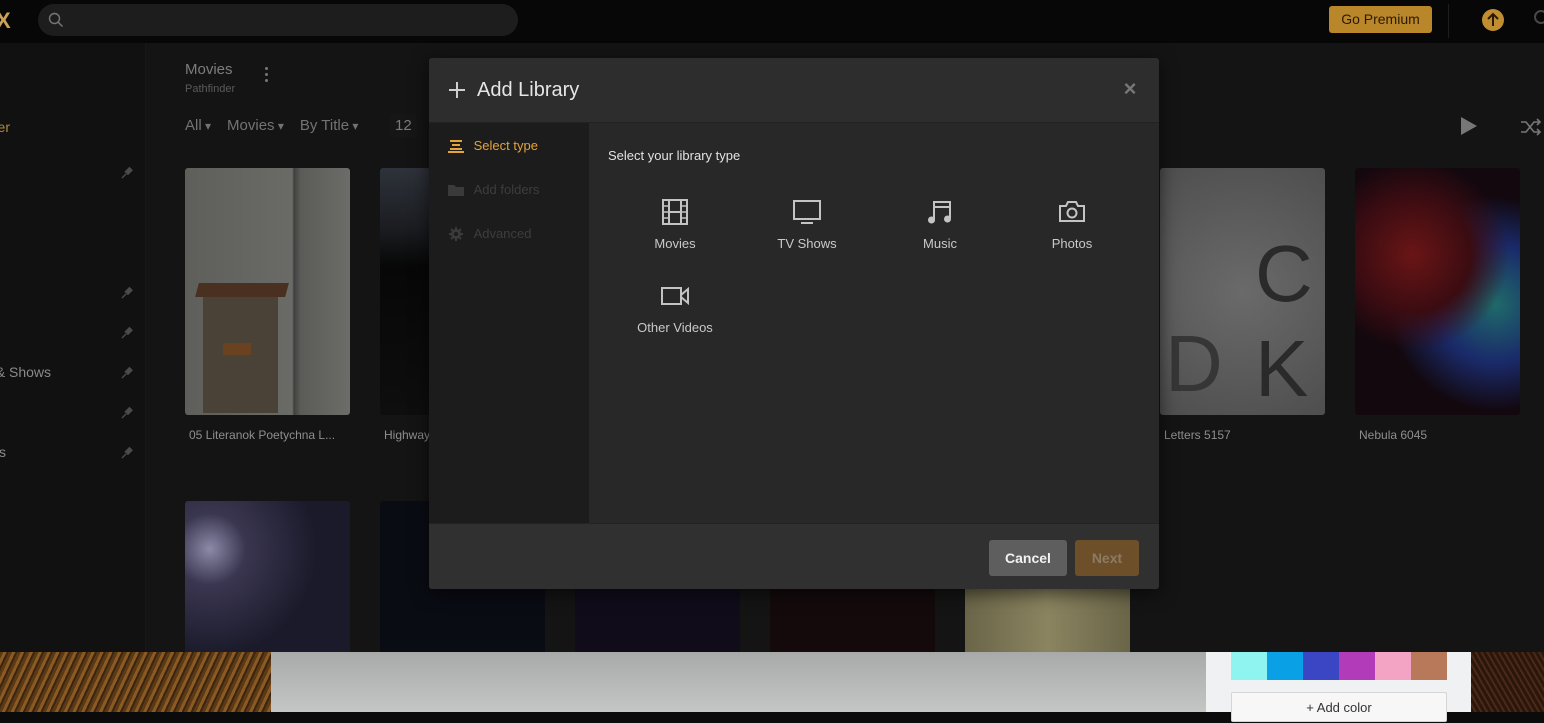  What do you see at coordinates (509, 323) in the screenshot?
I see `wizard-steps: Select type Add folders Advanced` at bounding box center [509, 323].